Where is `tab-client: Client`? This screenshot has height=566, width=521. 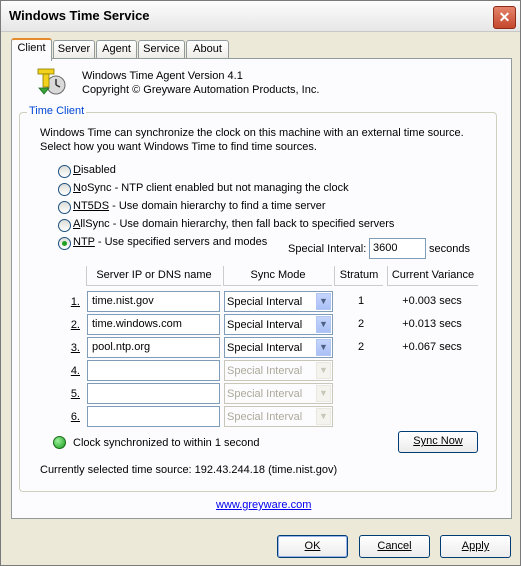
tab-client: Client is located at coordinates (31, 49).